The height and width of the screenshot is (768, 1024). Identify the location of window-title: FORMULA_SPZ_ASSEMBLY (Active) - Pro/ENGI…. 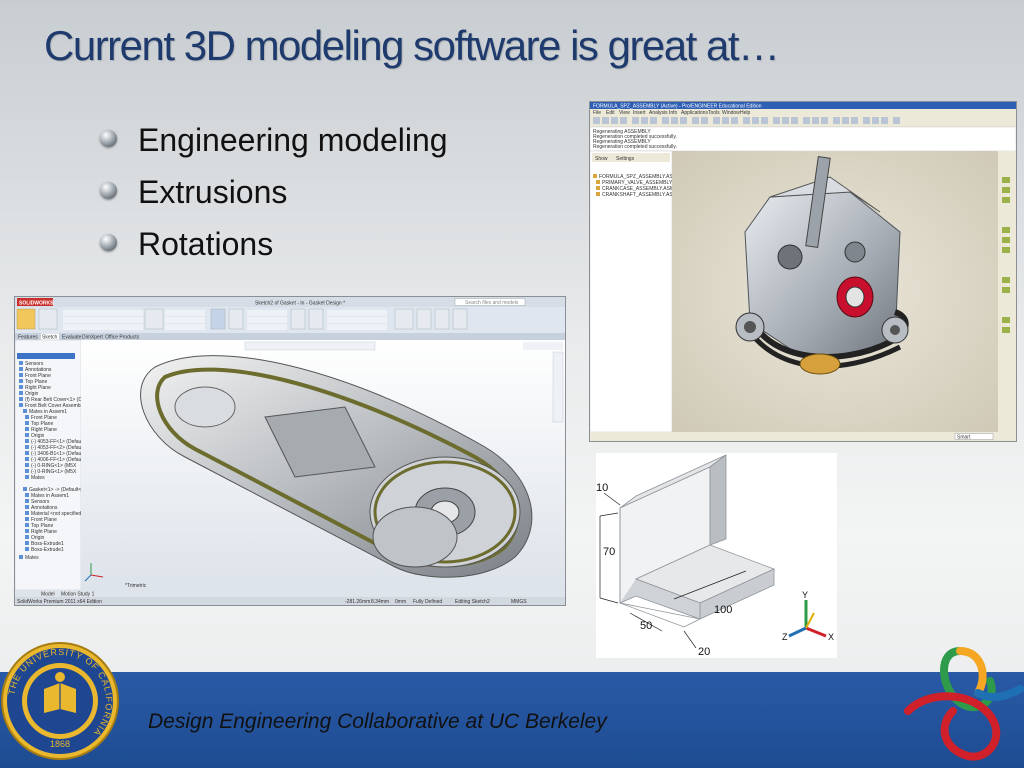
(677, 107).